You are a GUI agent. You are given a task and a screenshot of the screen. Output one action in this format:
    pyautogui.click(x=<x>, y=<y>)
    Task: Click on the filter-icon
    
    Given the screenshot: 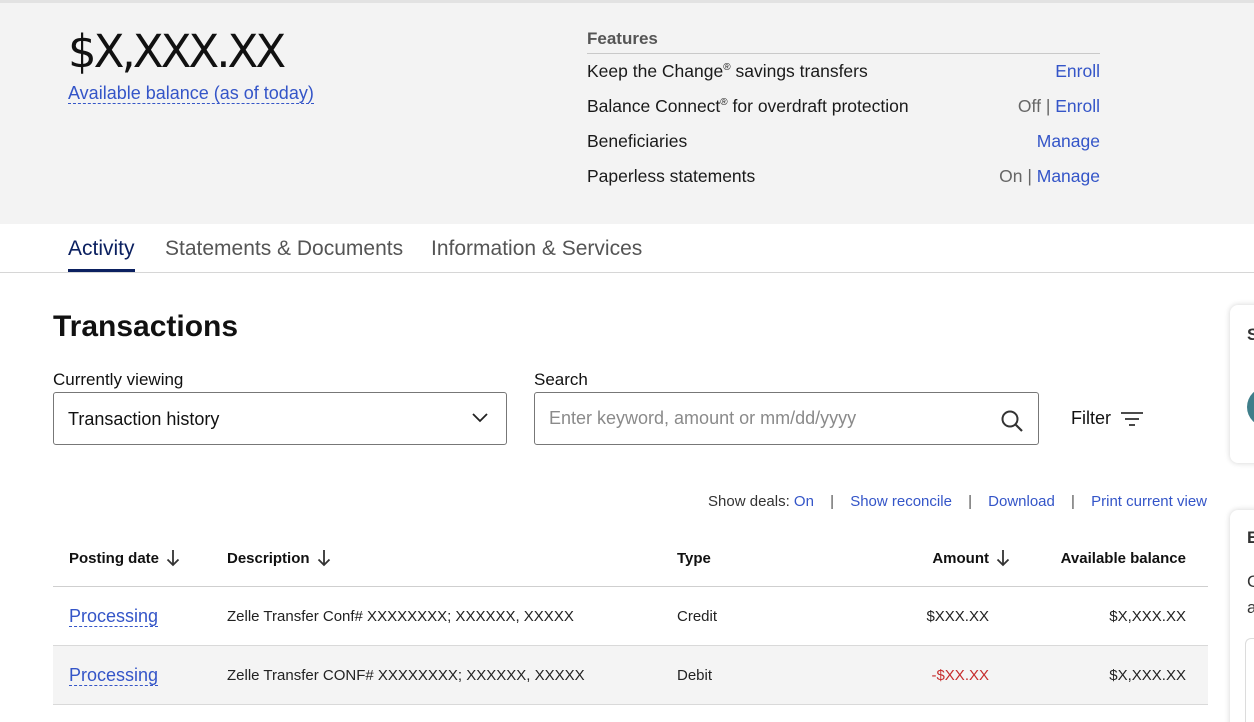 What is the action you would take?
    pyautogui.click(x=1132, y=418)
    